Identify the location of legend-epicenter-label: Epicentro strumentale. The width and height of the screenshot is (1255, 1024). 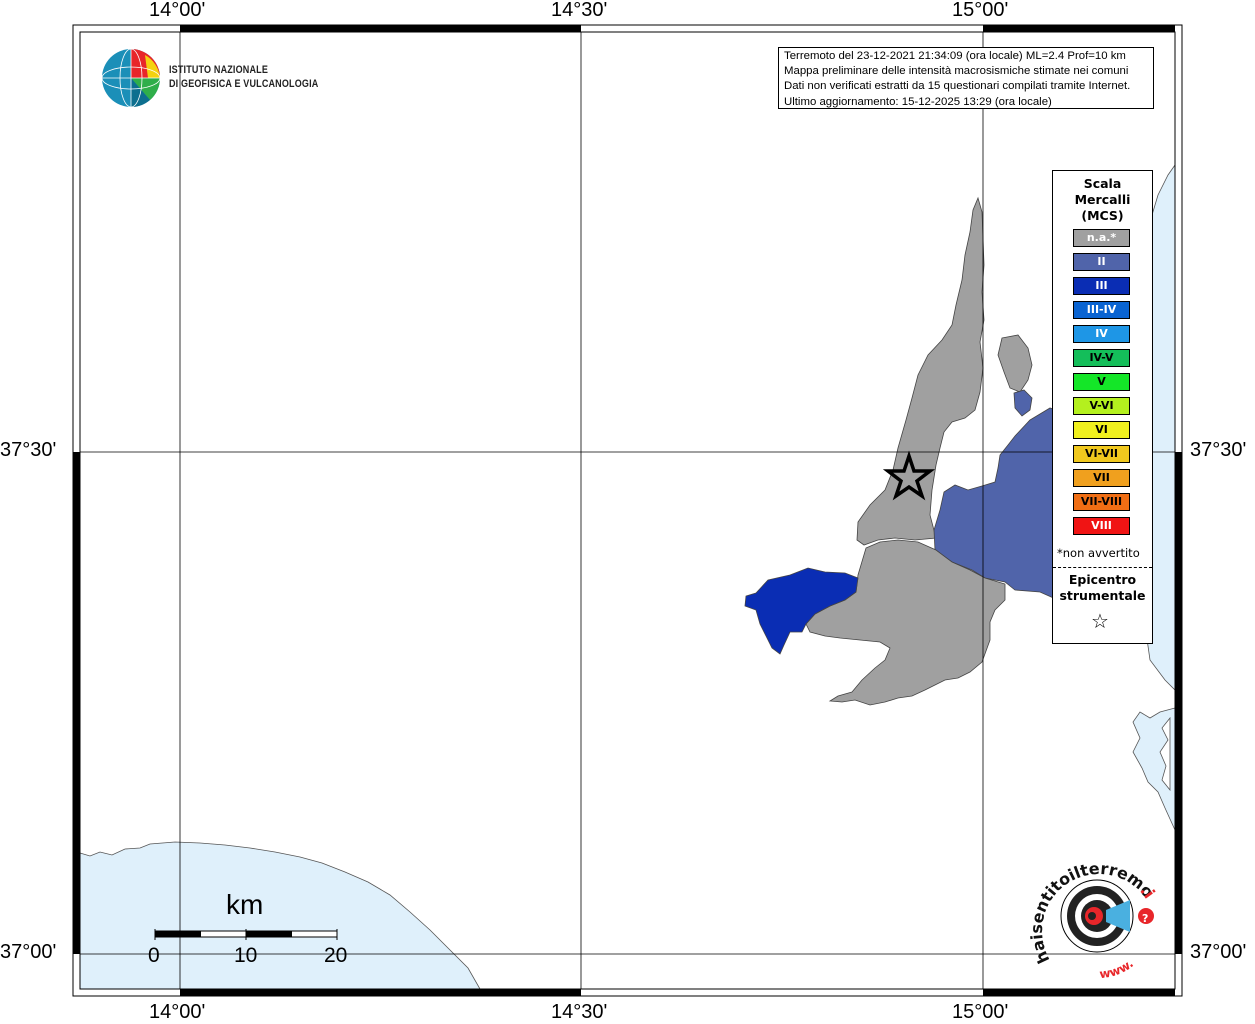
(1102, 588).